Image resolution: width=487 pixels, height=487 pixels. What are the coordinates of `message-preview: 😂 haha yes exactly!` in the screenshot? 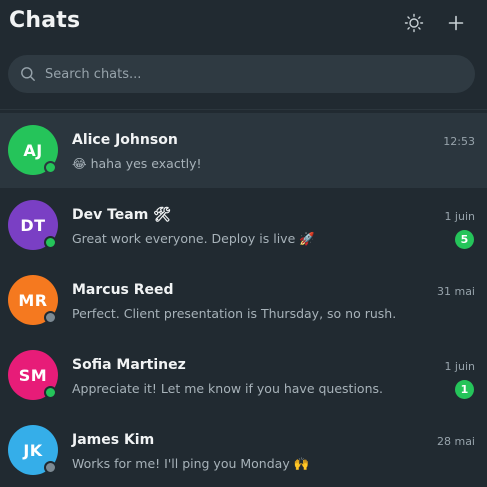 It's located at (137, 163).